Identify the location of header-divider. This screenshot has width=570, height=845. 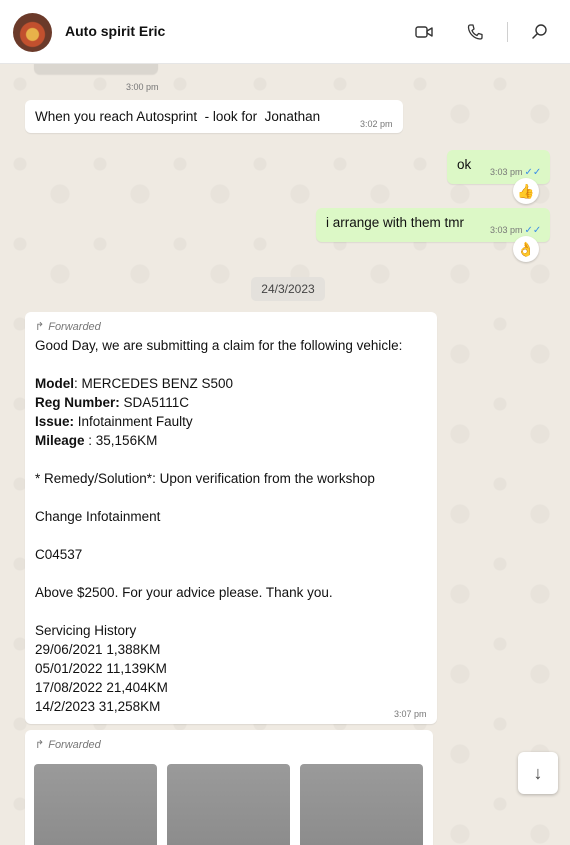
(507, 32).